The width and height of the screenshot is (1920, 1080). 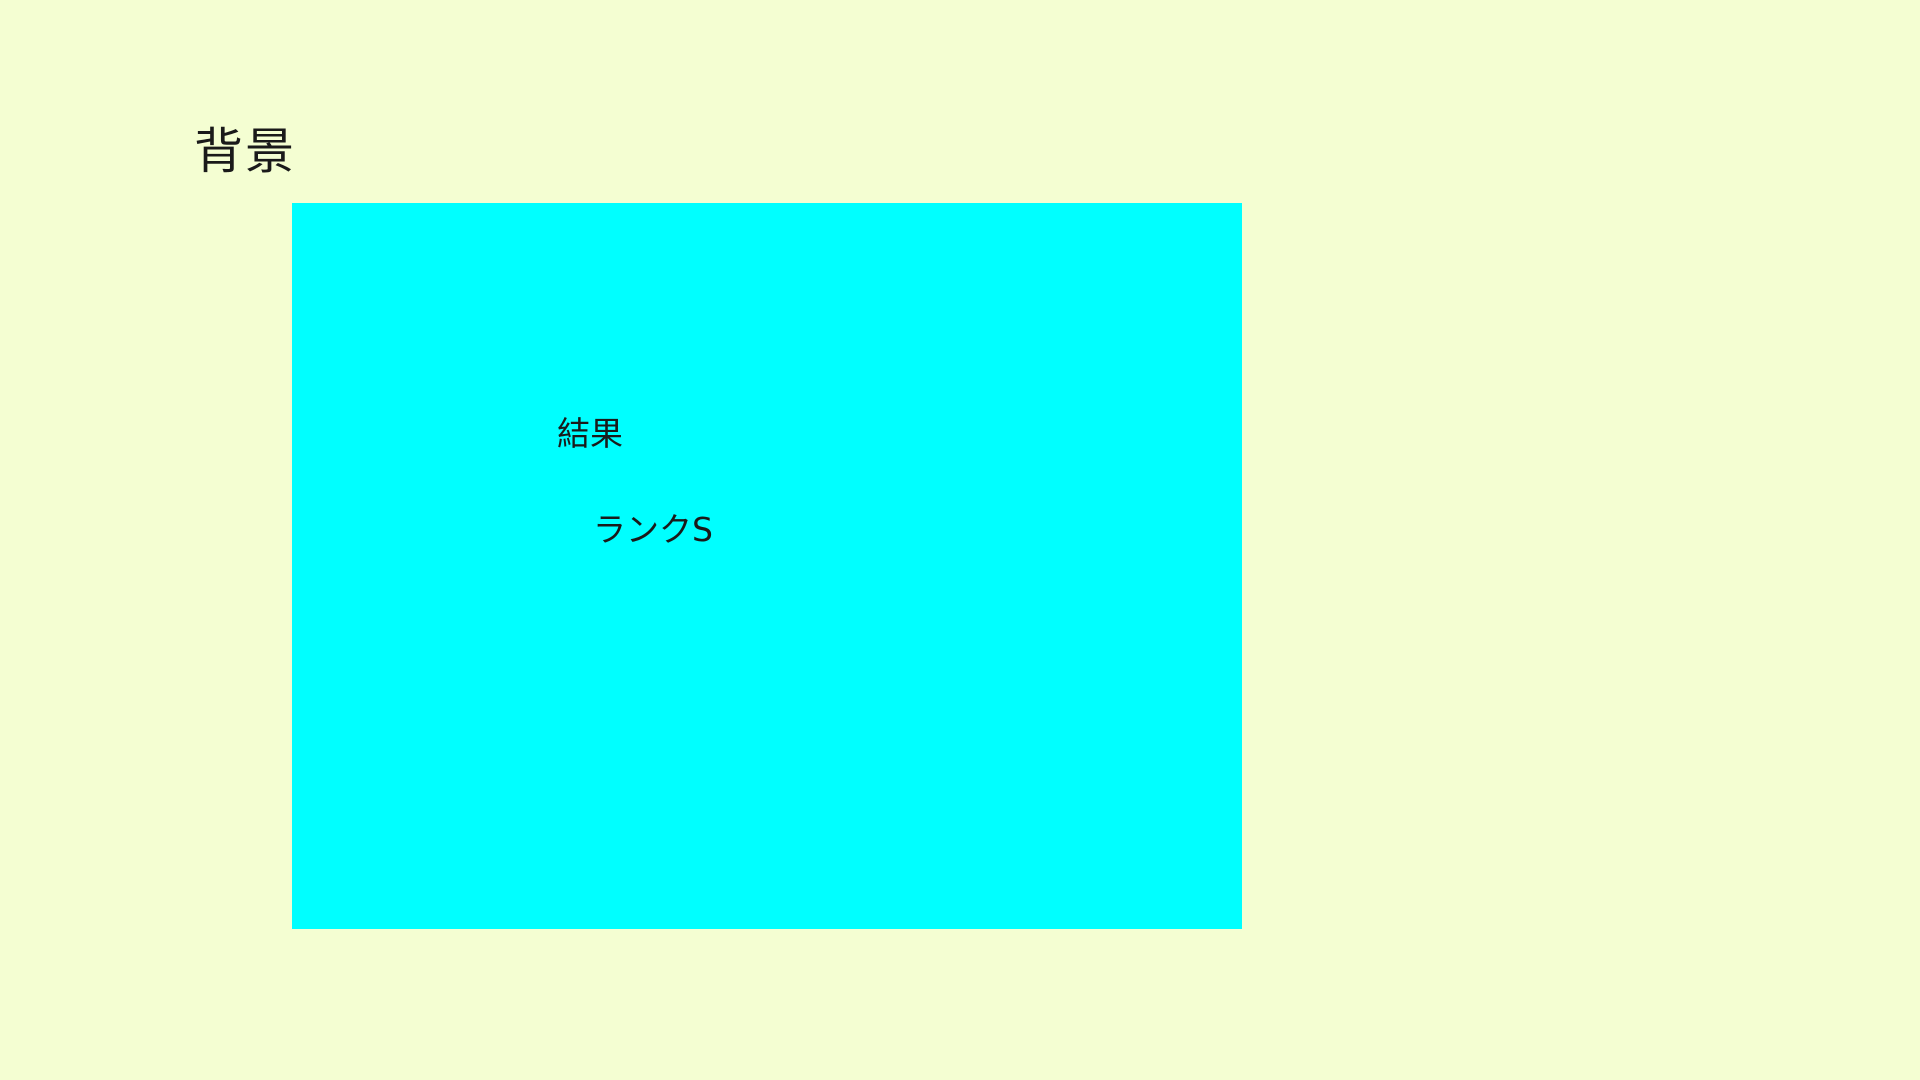 What do you see at coordinates (653, 529) in the screenshot?
I see `rank-label: ランクS` at bounding box center [653, 529].